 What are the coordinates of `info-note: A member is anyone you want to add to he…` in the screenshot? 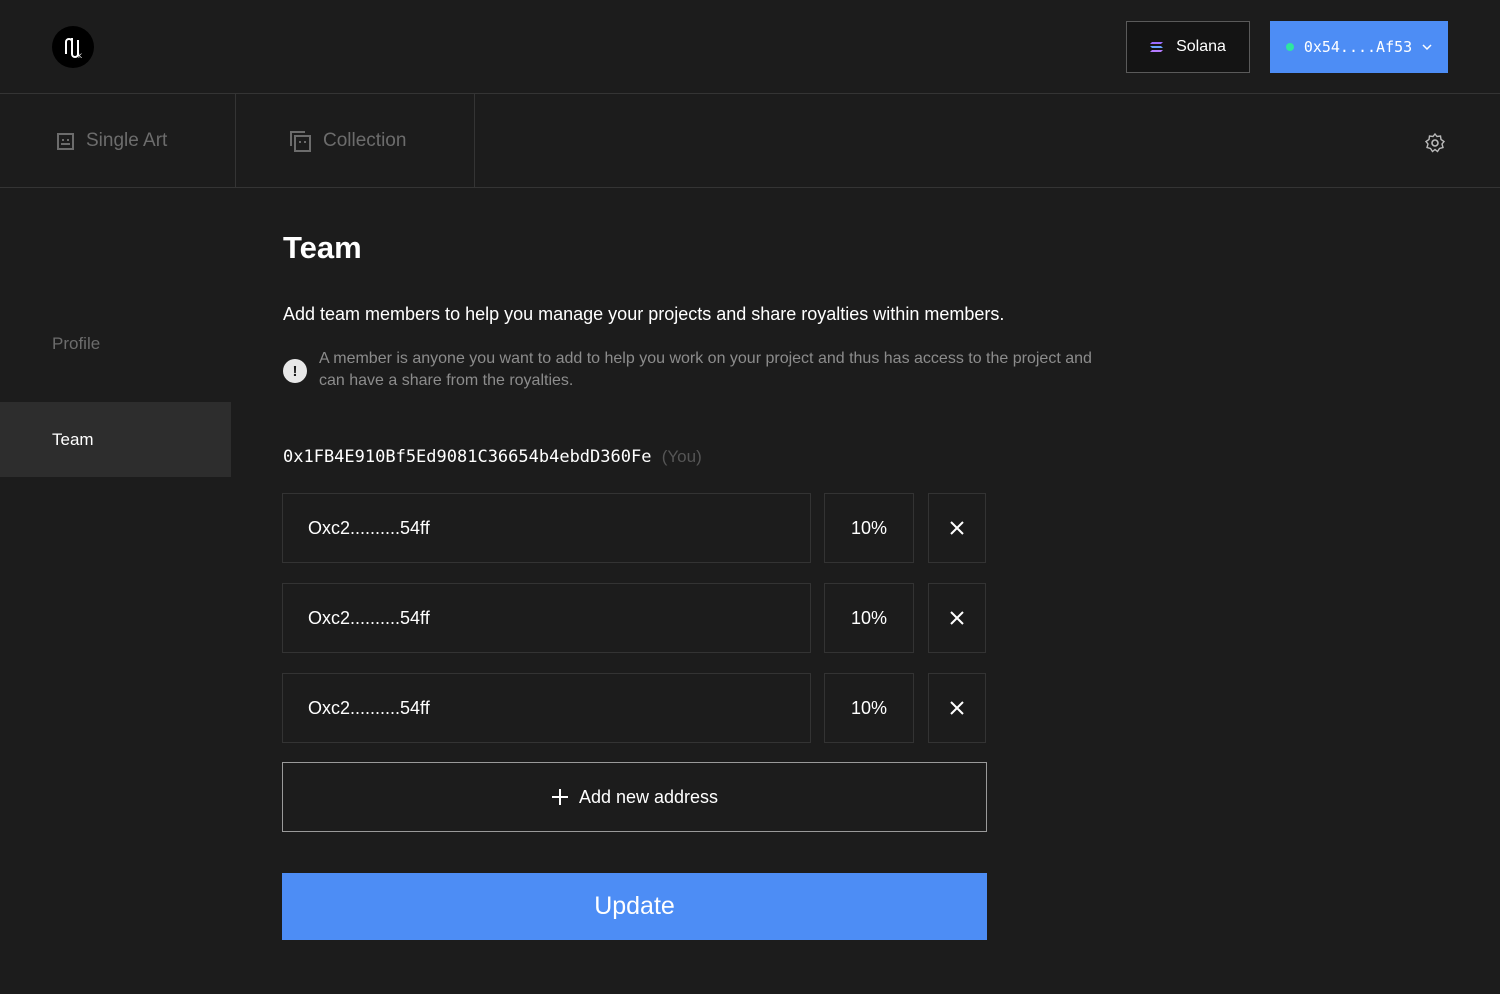 It's located at (705, 369).